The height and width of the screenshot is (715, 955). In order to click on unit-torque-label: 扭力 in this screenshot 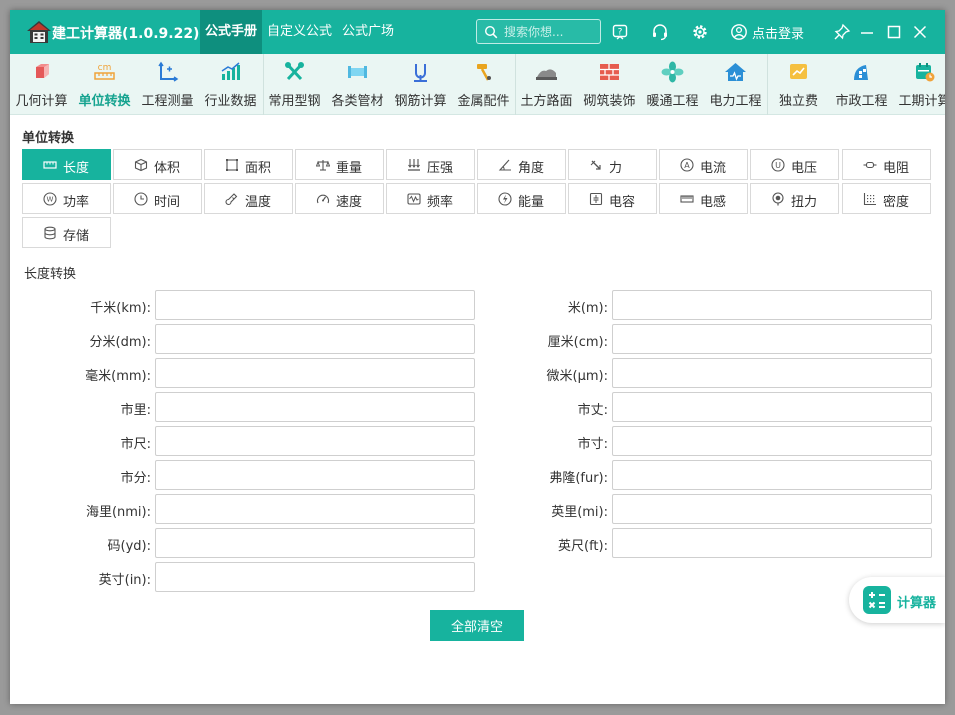, I will do `click(804, 202)`.